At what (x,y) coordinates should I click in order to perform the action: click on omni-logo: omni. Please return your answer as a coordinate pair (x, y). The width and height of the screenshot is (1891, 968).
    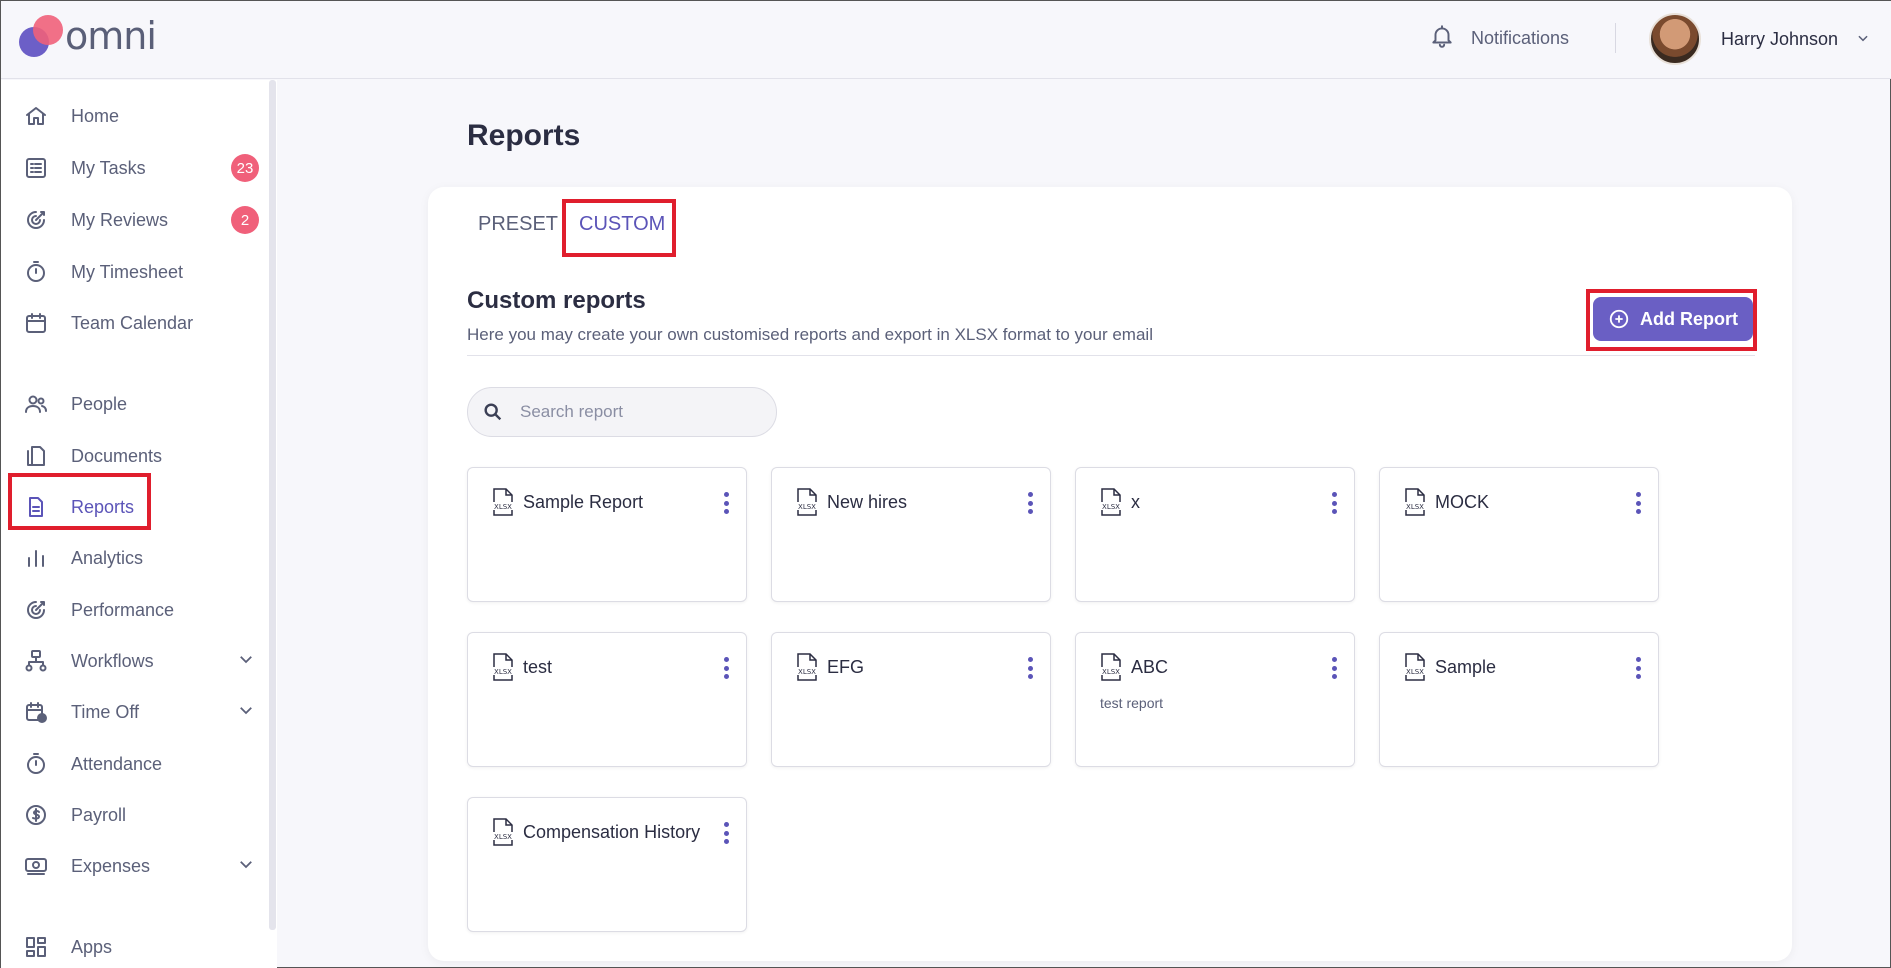
    Looking at the image, I should click on (88, 36).